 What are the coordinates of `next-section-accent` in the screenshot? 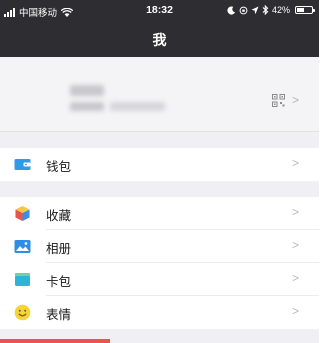 It's located at (55, 341).